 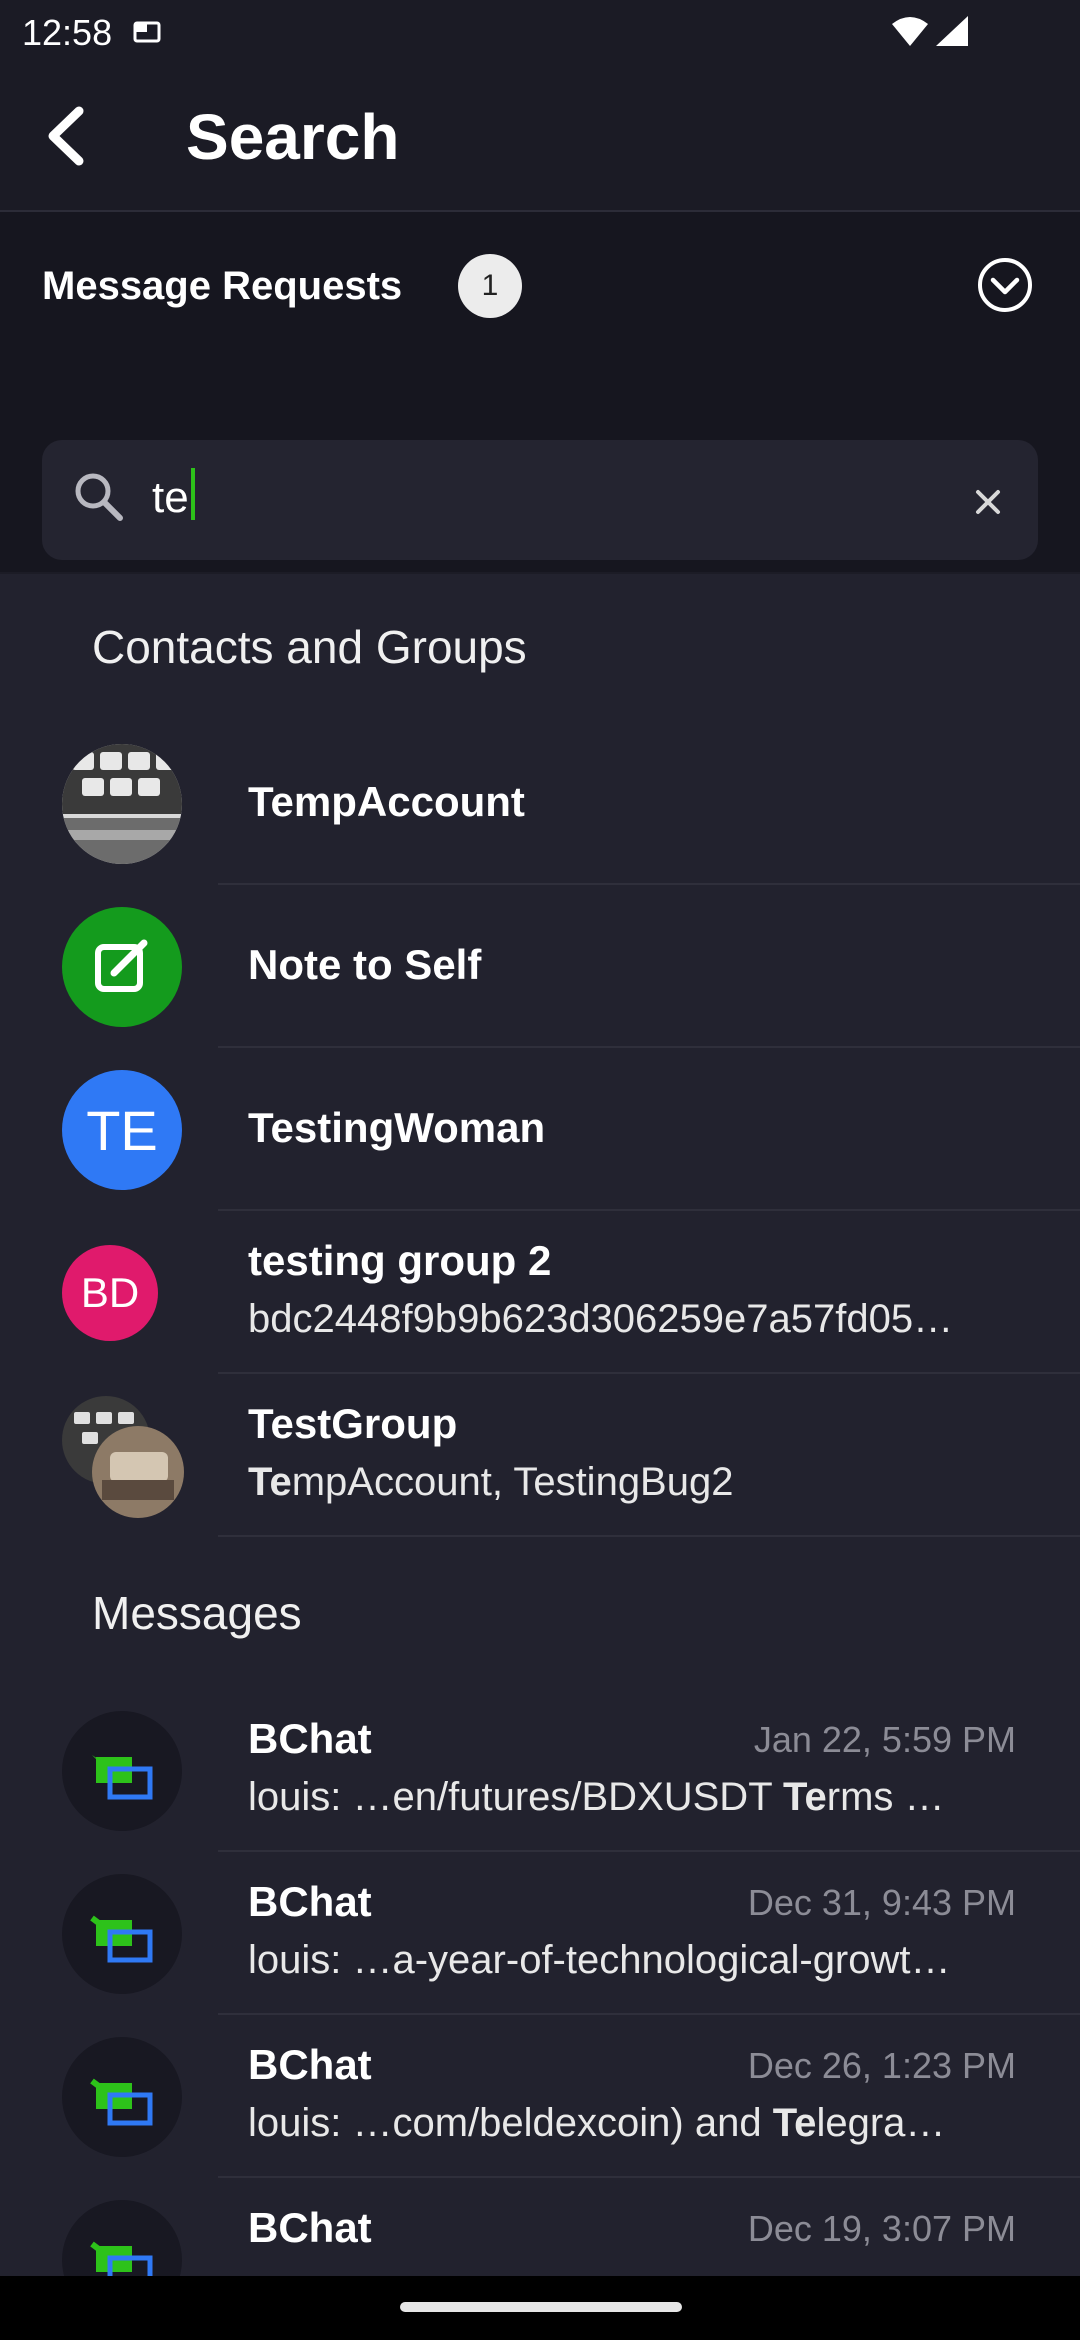 What do you see at coordinates (400, 1260) in the screenshot?
I see `contact-name: testing group 2` at bounding box center [400, 1260].